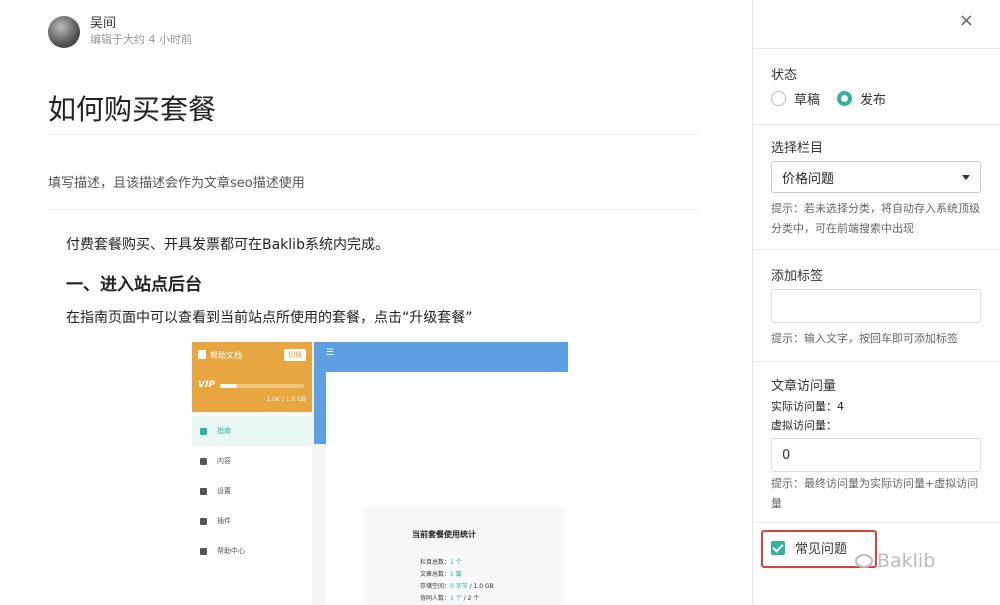 This screenshot has width=1000, height=605. What do you see at coordinates (269, 317) in the screenshot?
I see `body-paragraph: 在指南页面中可以查看到当前站点所使用的套餐，点击“升级套餐”` at bounding box center [269, 317].